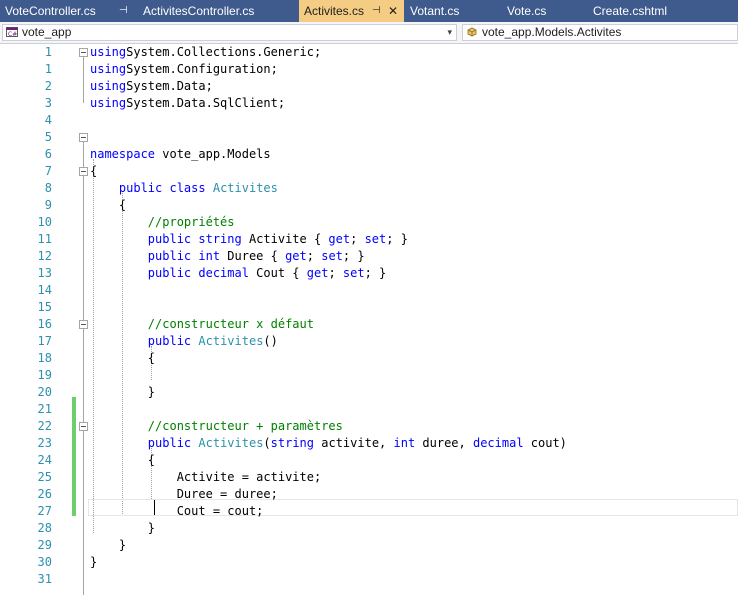 Image resolution: width=738 pixels, height=595 pixels. Describe the element at coordinates (44, 545) in the screenshot. I see `line-number: 29` at that location.